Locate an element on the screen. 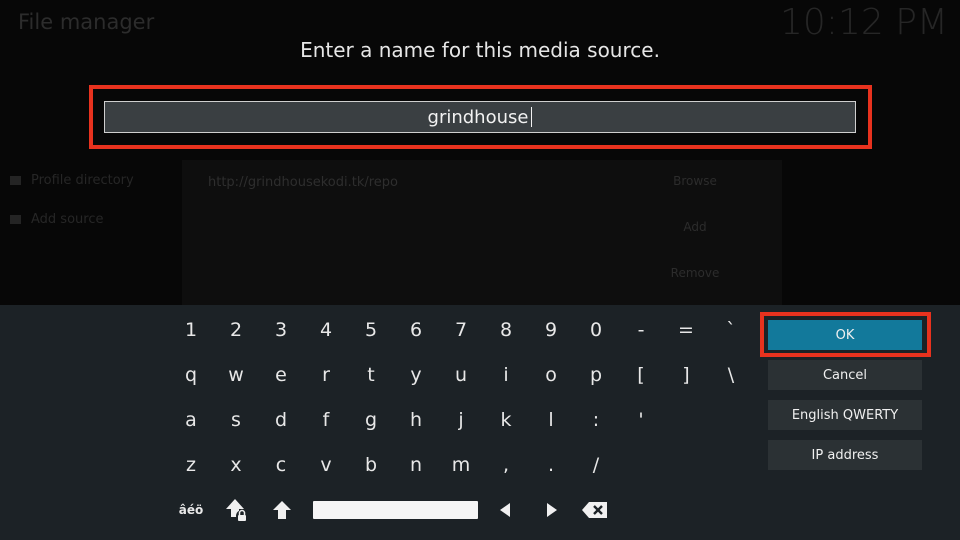 The height and width of the screenshot is (540, 960). input-text: grindhouse is located at coordinates (478, 117).